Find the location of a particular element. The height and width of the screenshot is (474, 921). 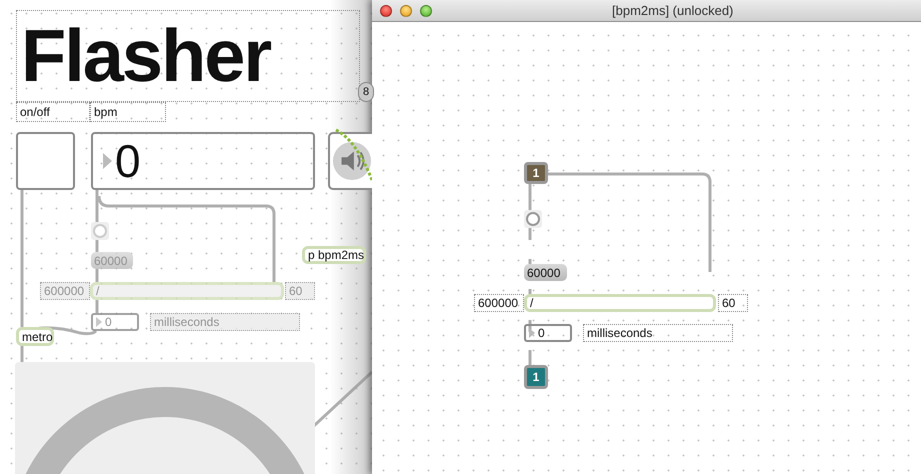

toggle is located at coordinates (45, 161).